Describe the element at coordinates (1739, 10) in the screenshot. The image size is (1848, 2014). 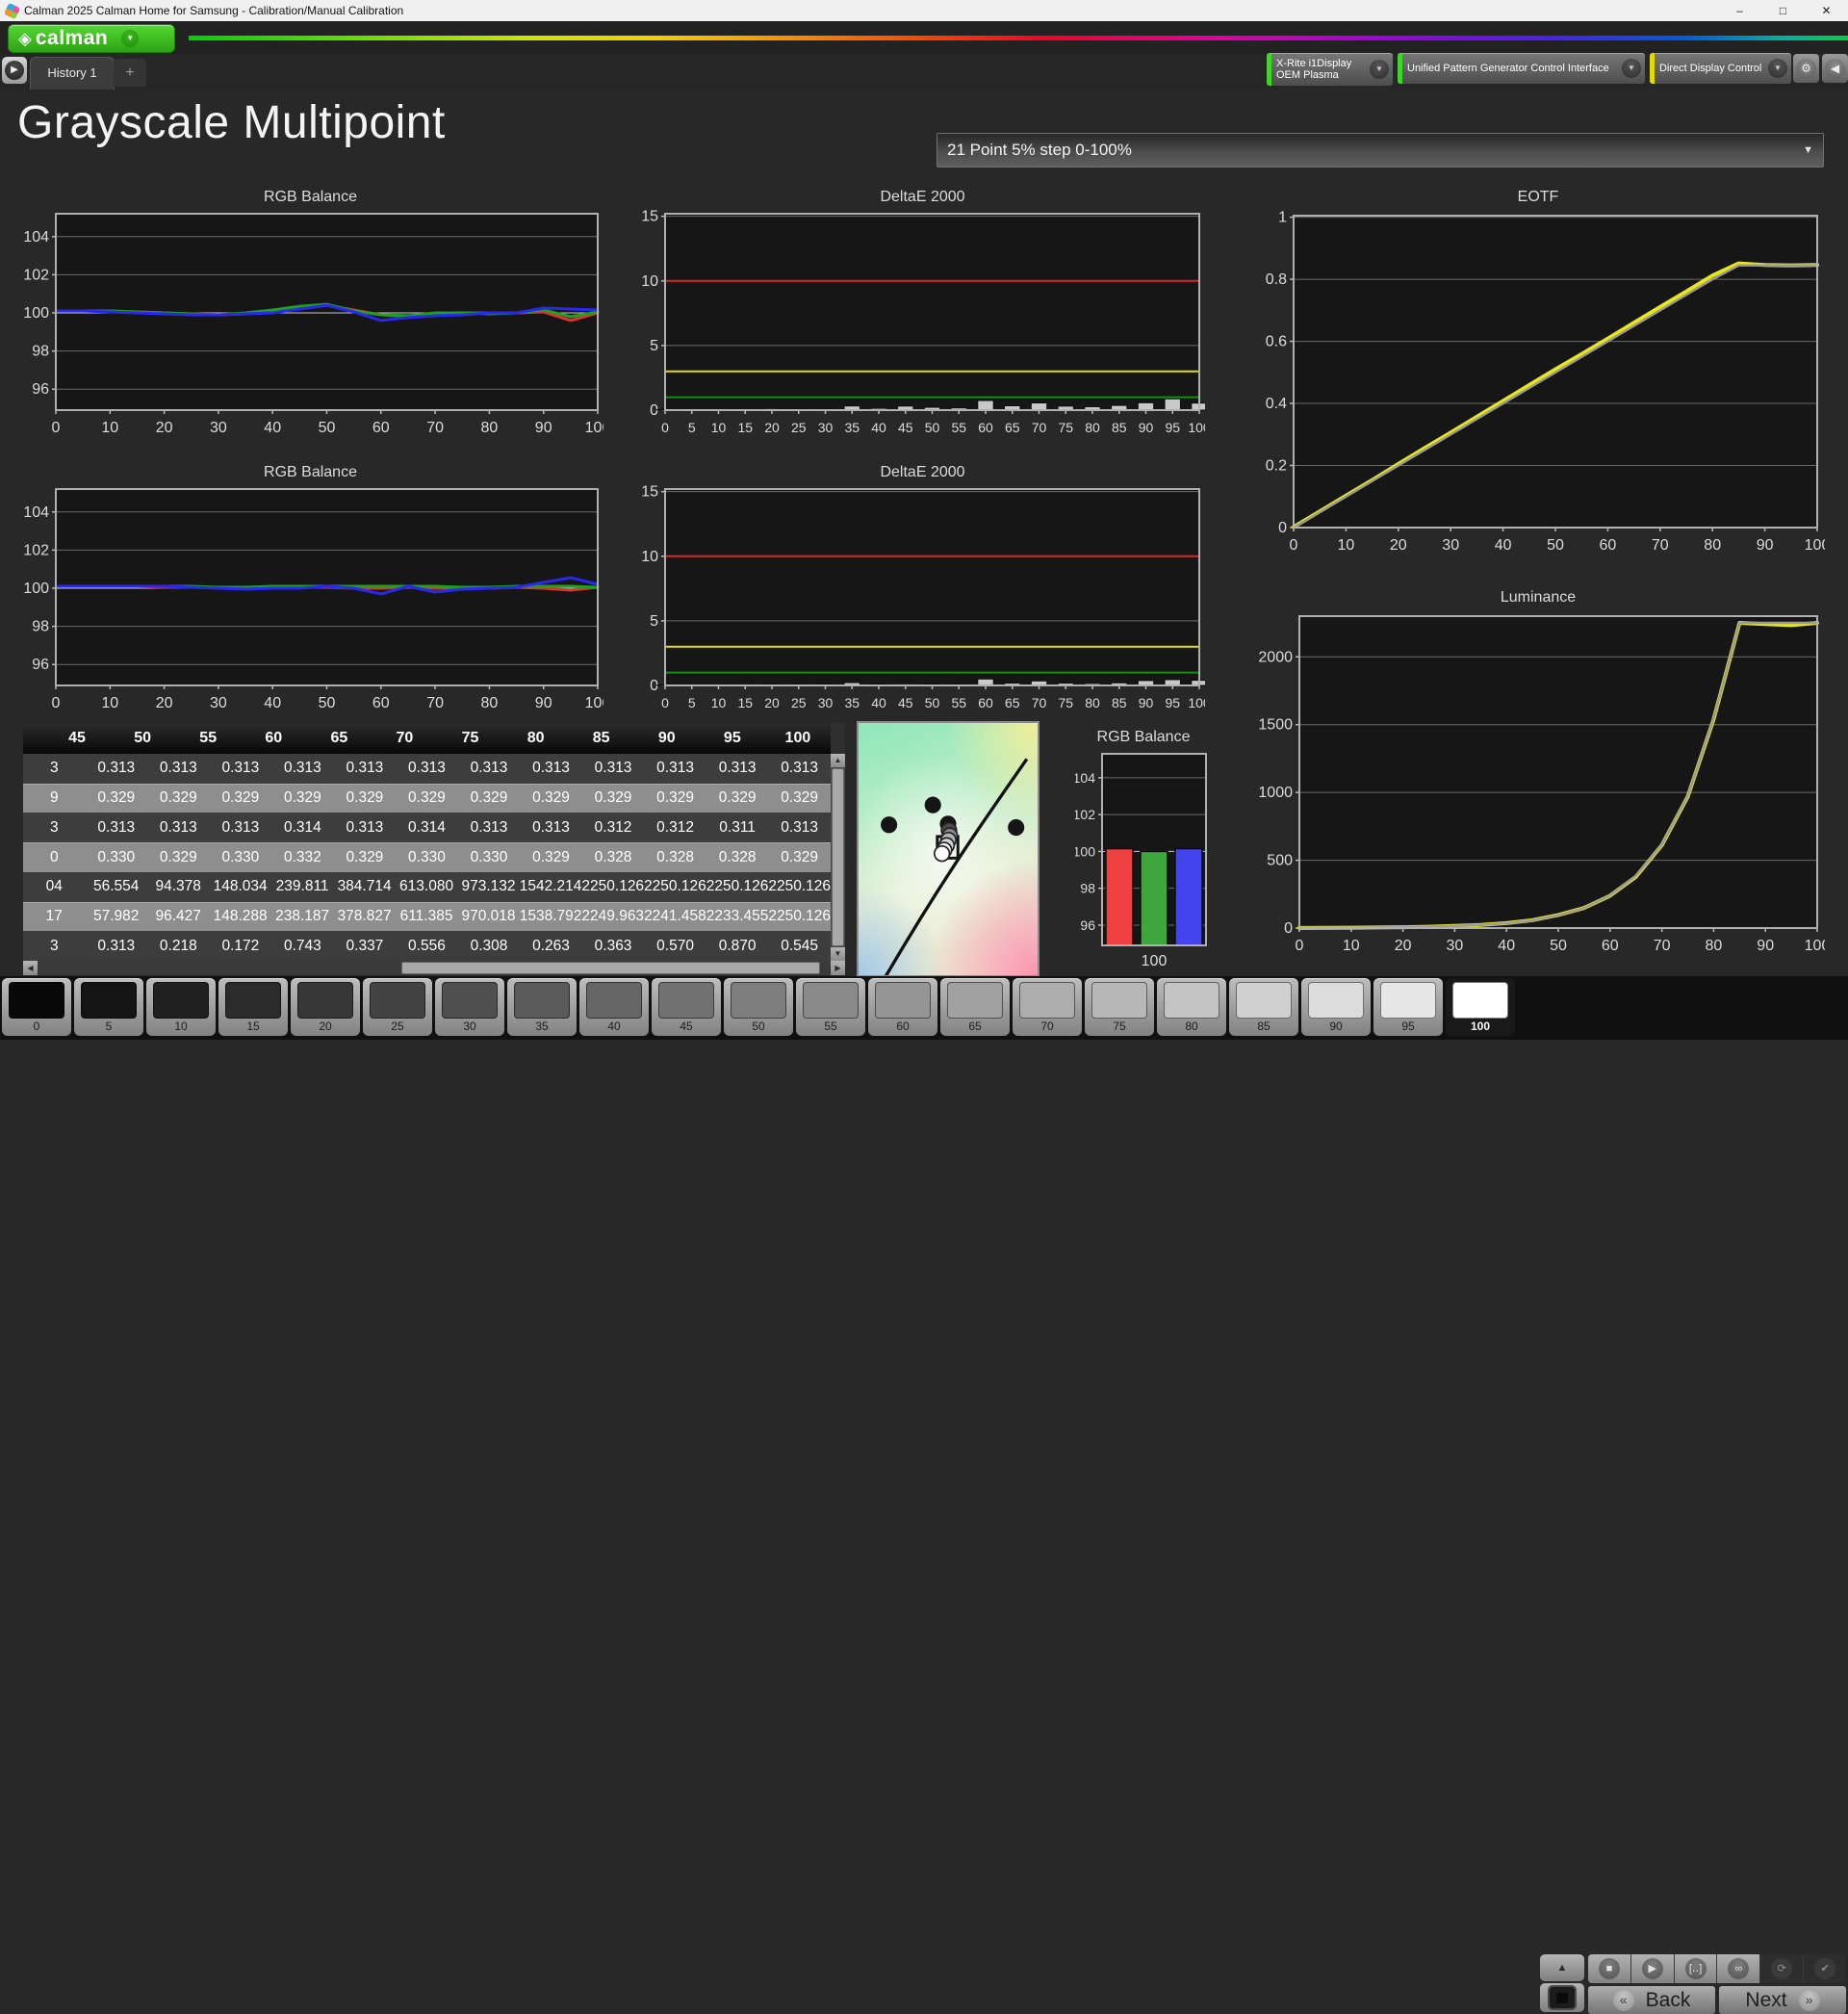
I see `minimize-button: –` at that location.